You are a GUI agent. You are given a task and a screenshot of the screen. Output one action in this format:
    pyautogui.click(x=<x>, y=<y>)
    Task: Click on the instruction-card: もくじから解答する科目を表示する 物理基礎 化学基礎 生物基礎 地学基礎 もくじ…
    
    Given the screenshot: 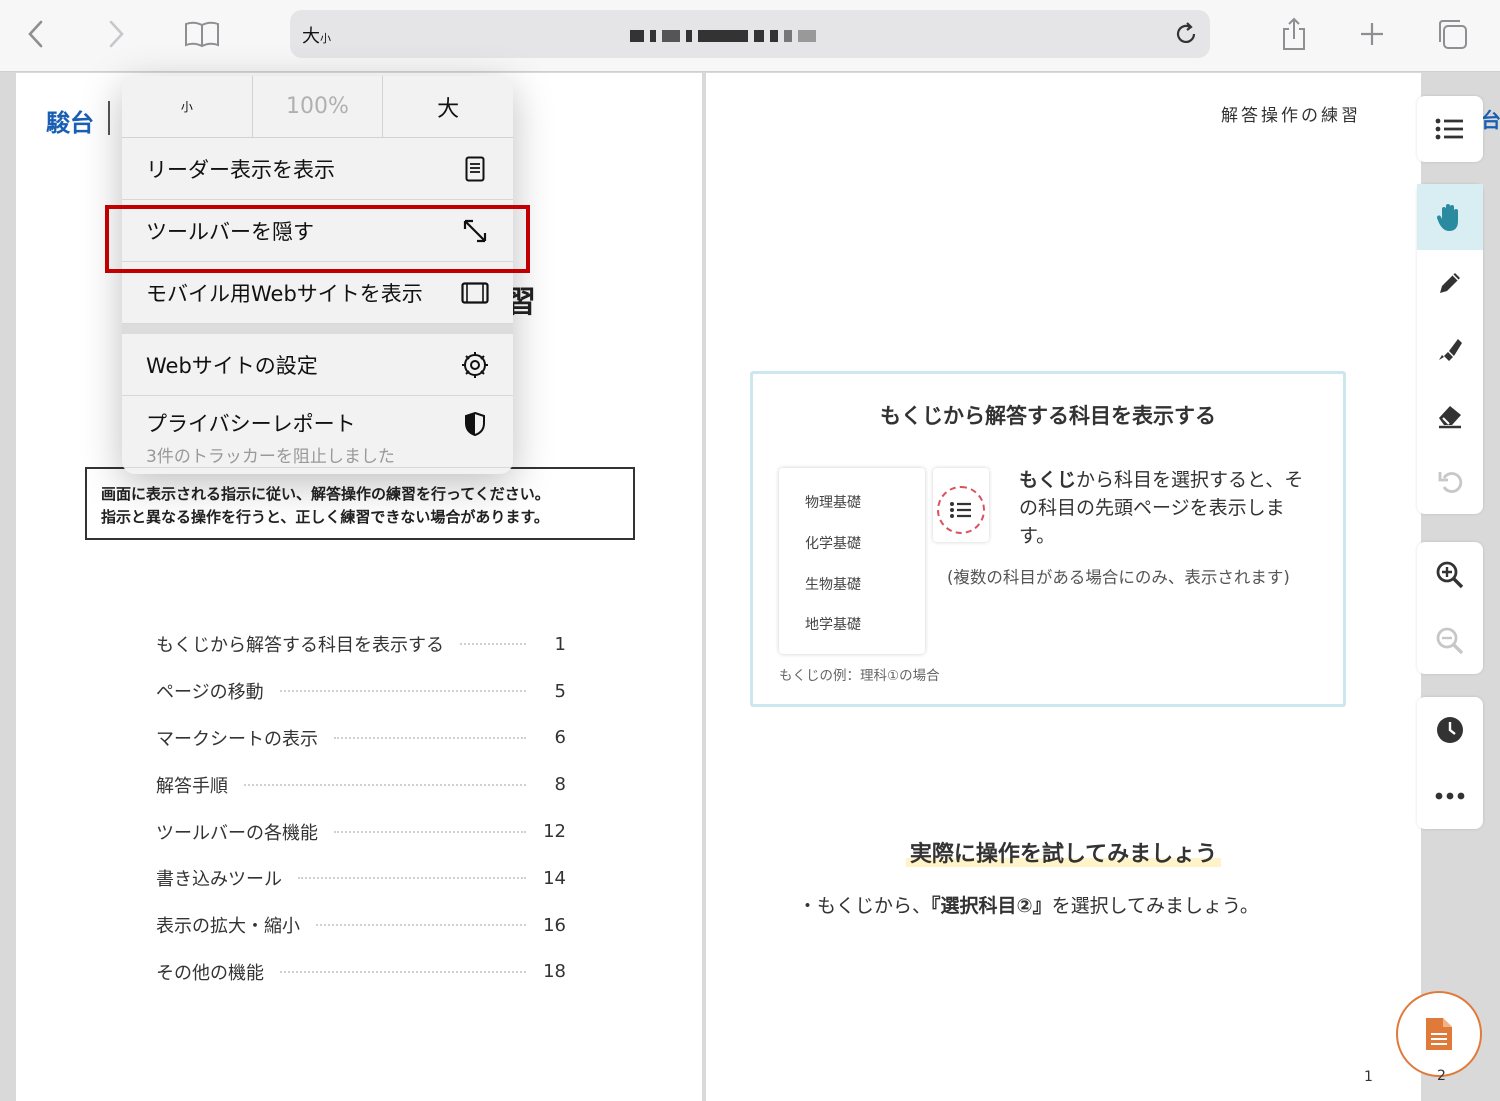 What is the action you would take?
    pyautogui.click(x=1048, y=539)
    